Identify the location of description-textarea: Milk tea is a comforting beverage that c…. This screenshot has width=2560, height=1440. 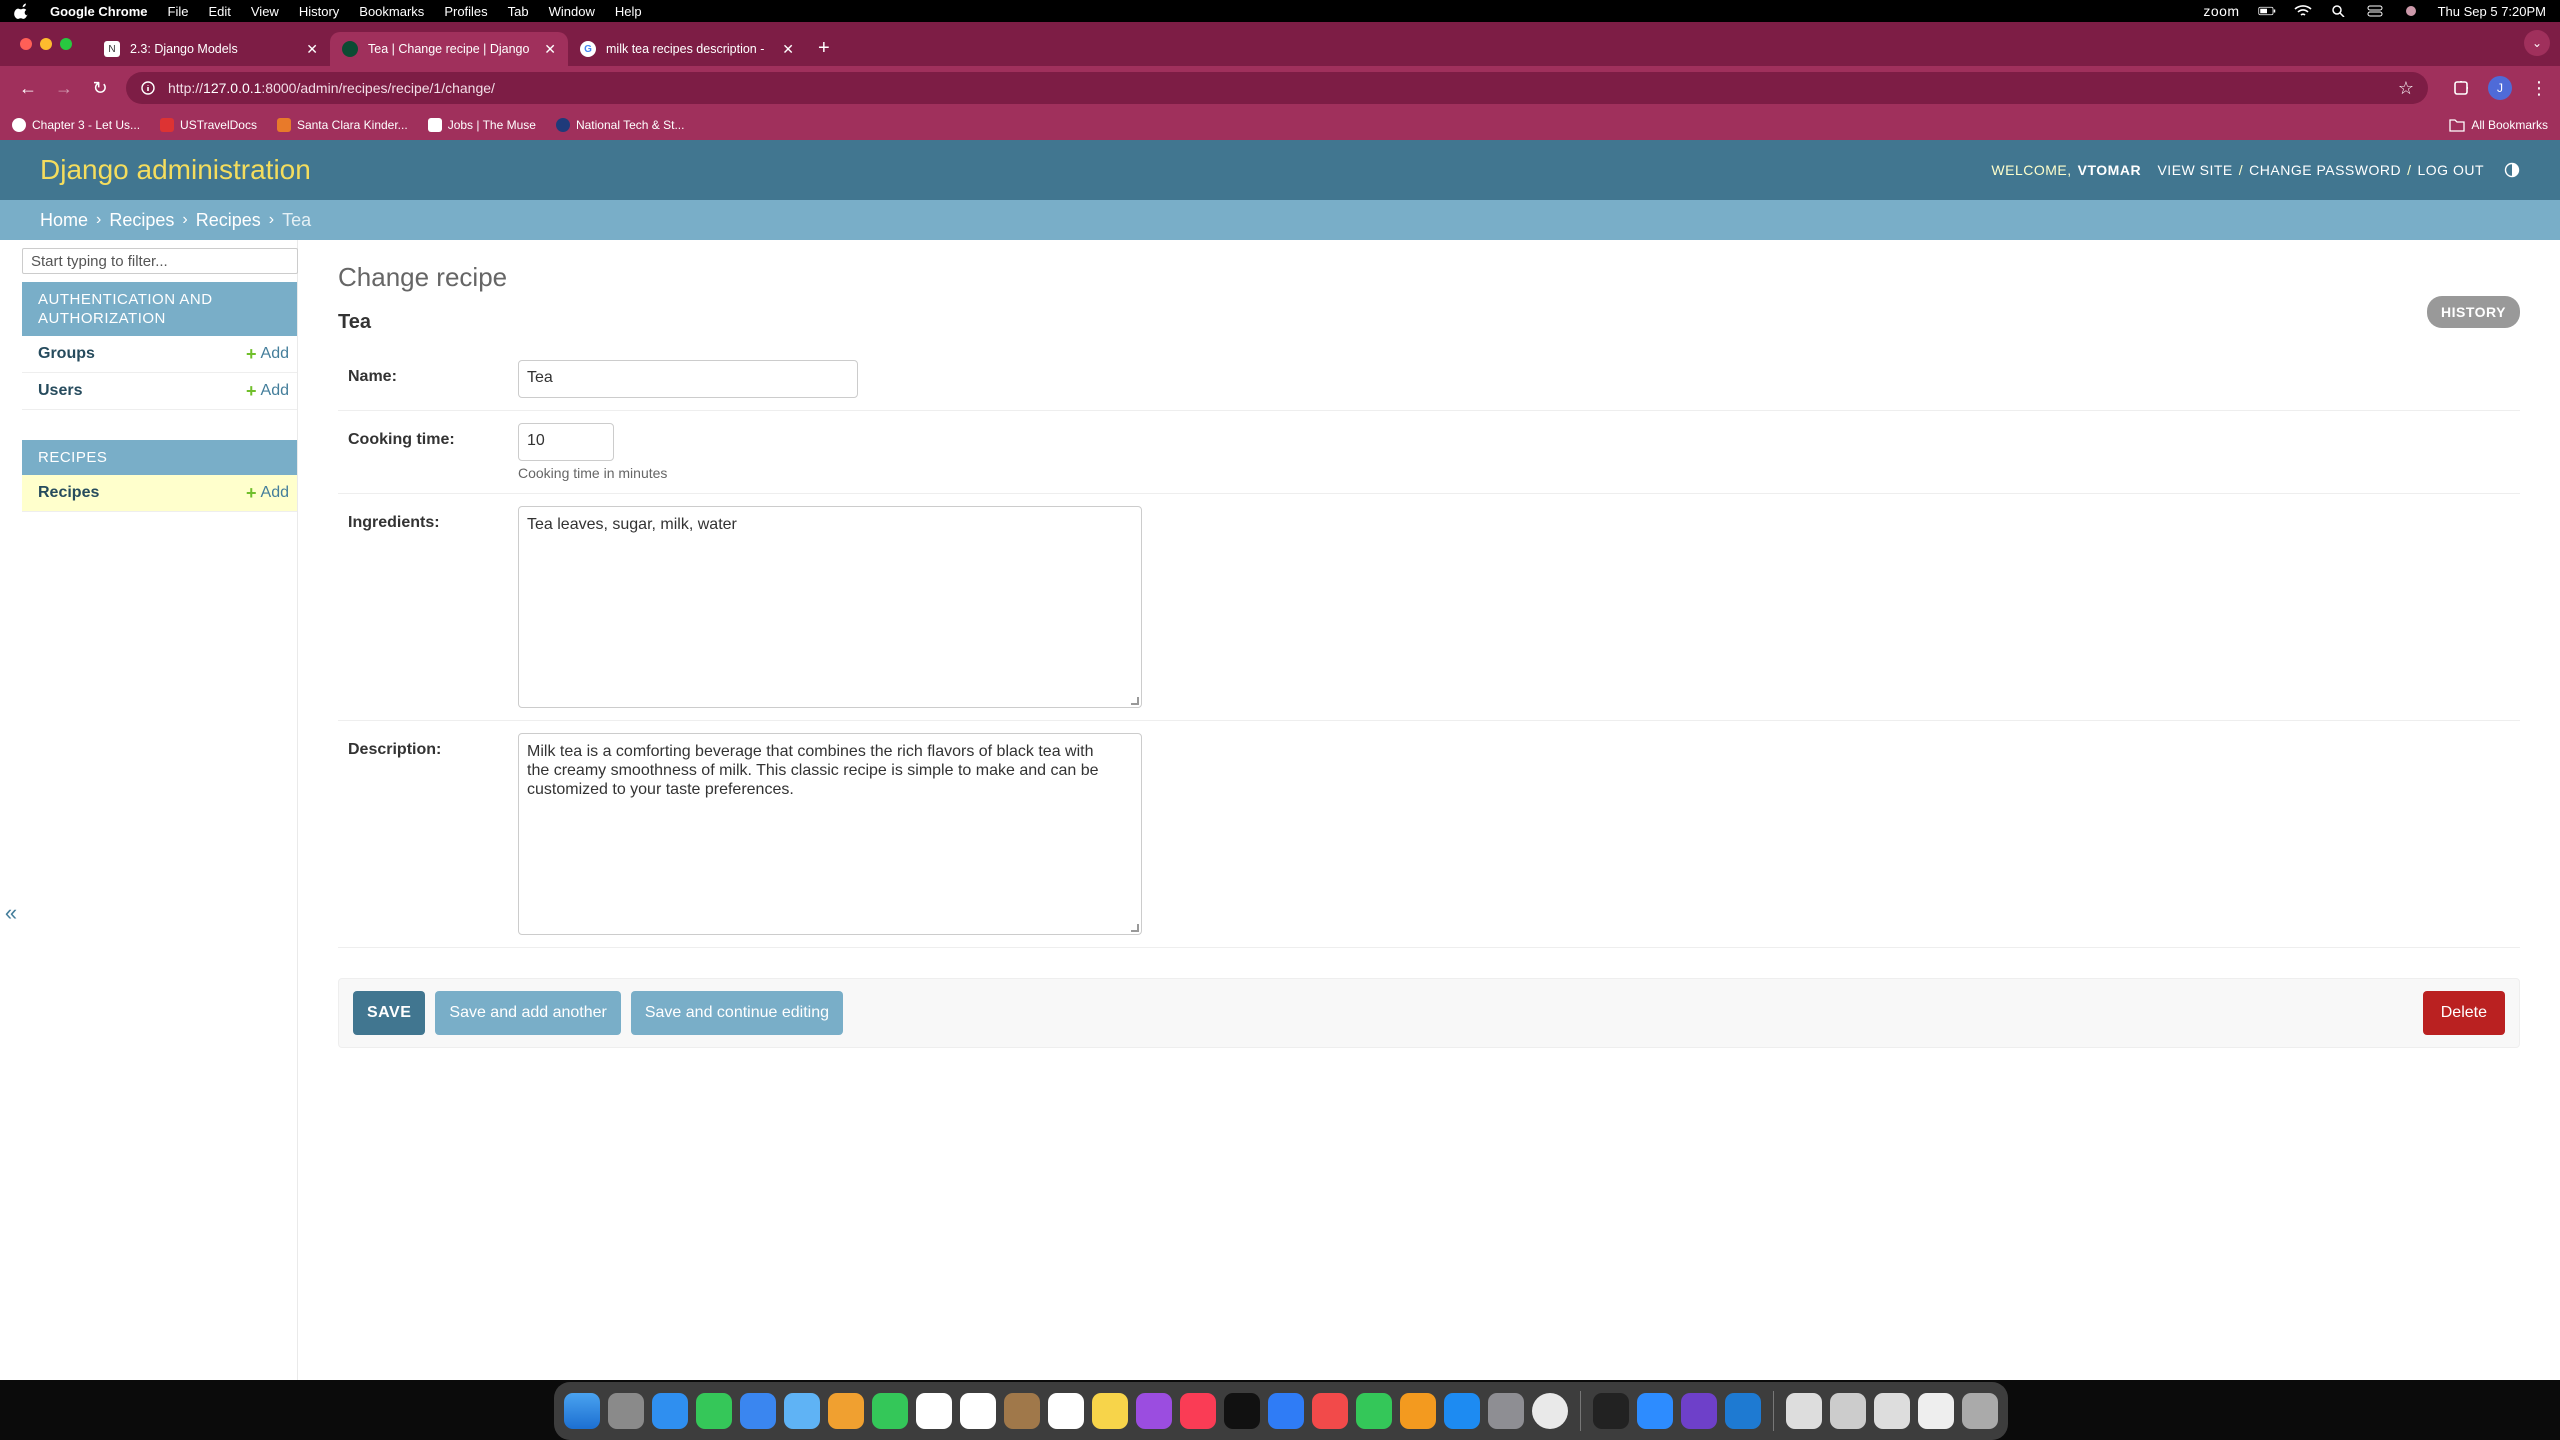
(830, 834).